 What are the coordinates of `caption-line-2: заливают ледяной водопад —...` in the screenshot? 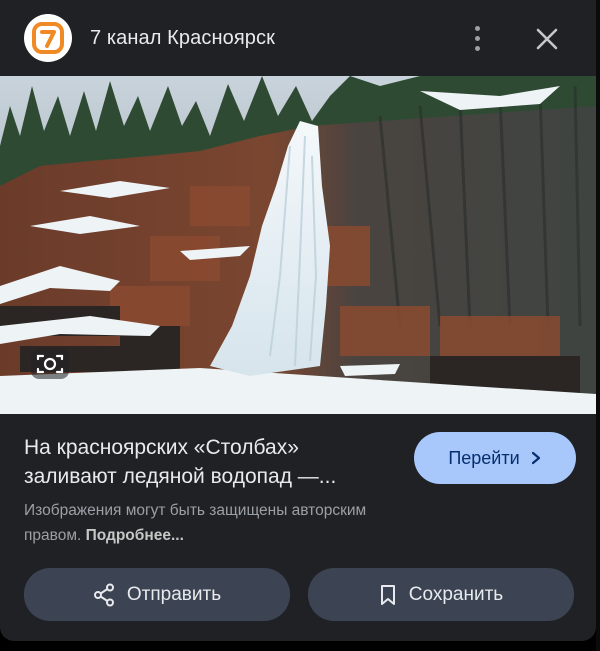 It's located at (180, 476).